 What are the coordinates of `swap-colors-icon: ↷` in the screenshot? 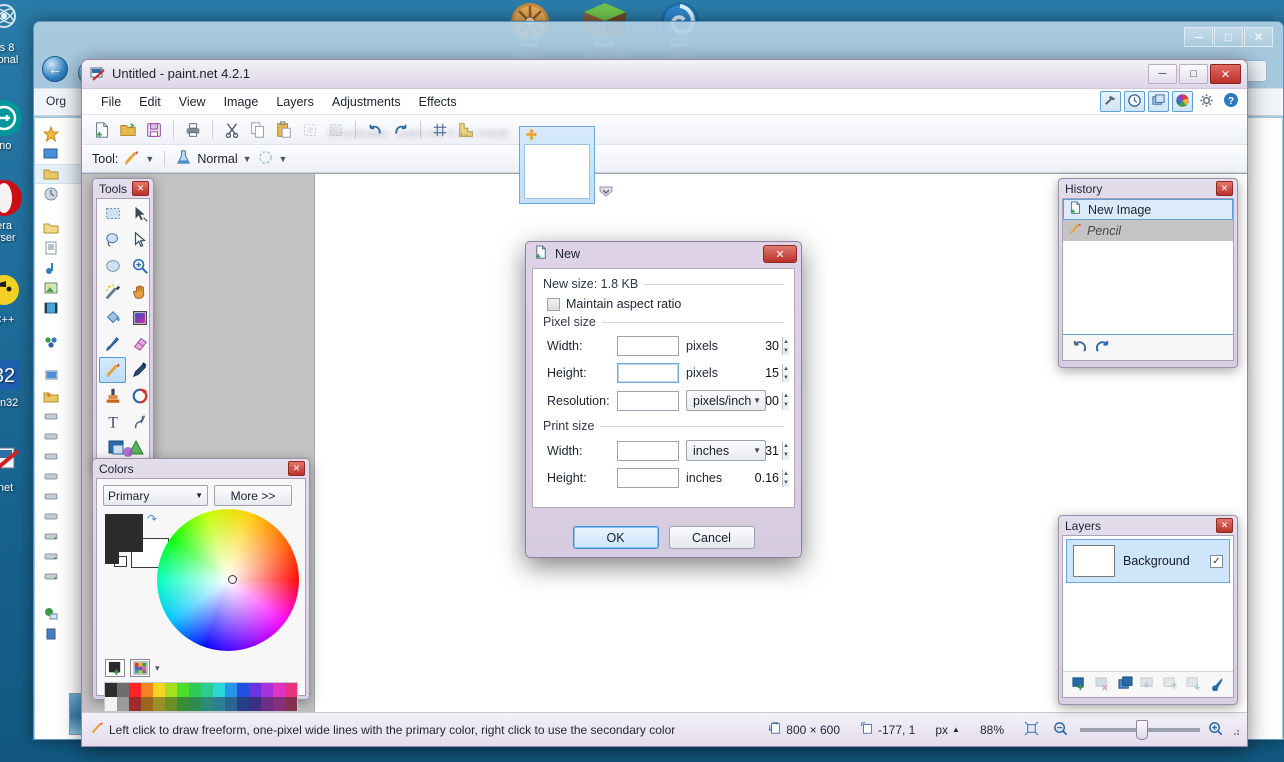 It's located at (152, 519).